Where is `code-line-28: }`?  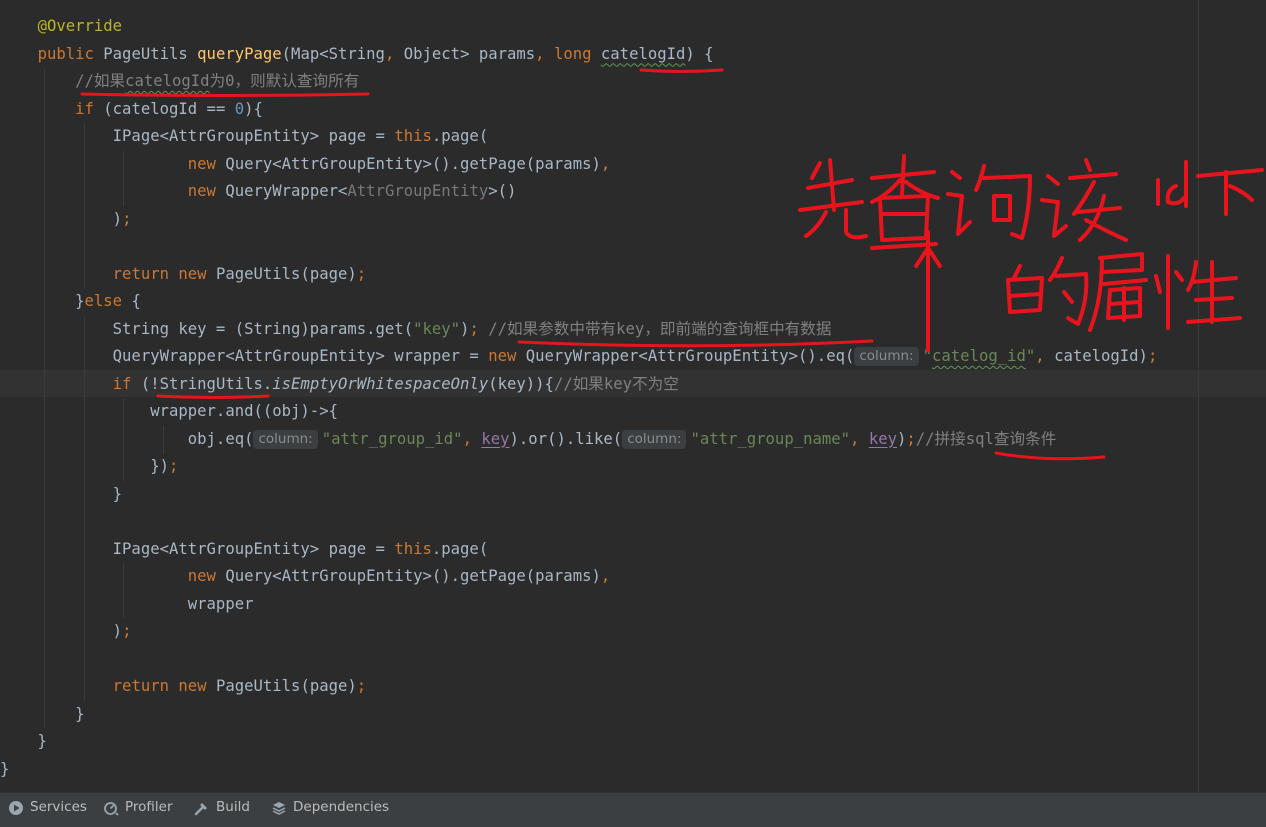 code-line-28: } is located at coordinates (4, 769).